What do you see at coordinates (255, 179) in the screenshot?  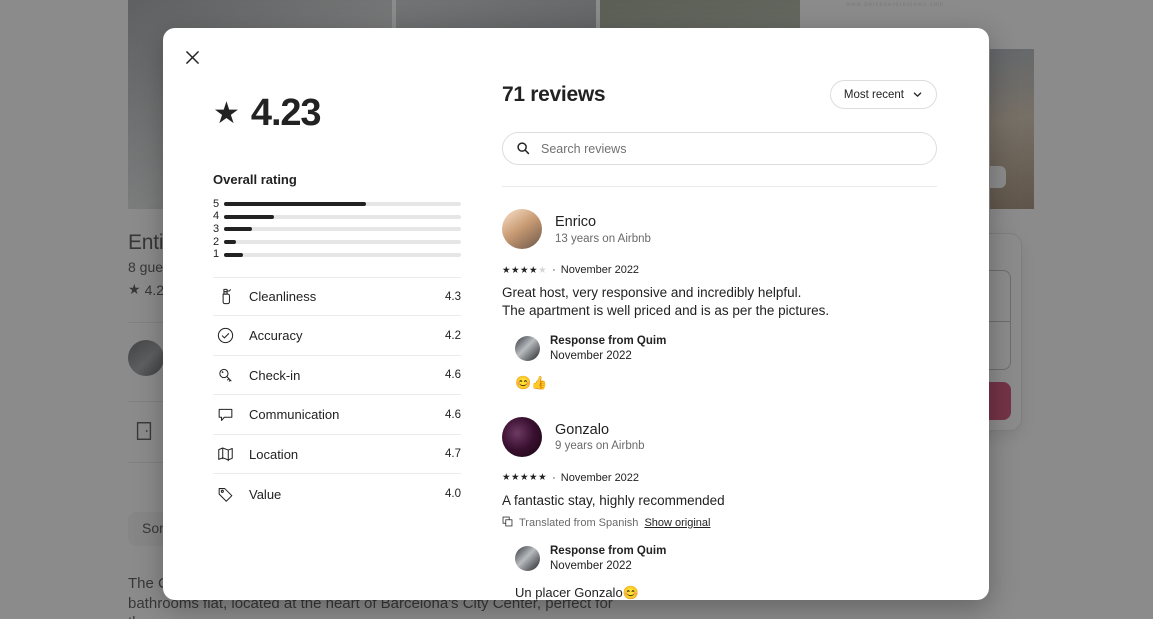 I see `overall-rating-label: Overall rating` at bounding box center [255, 179].